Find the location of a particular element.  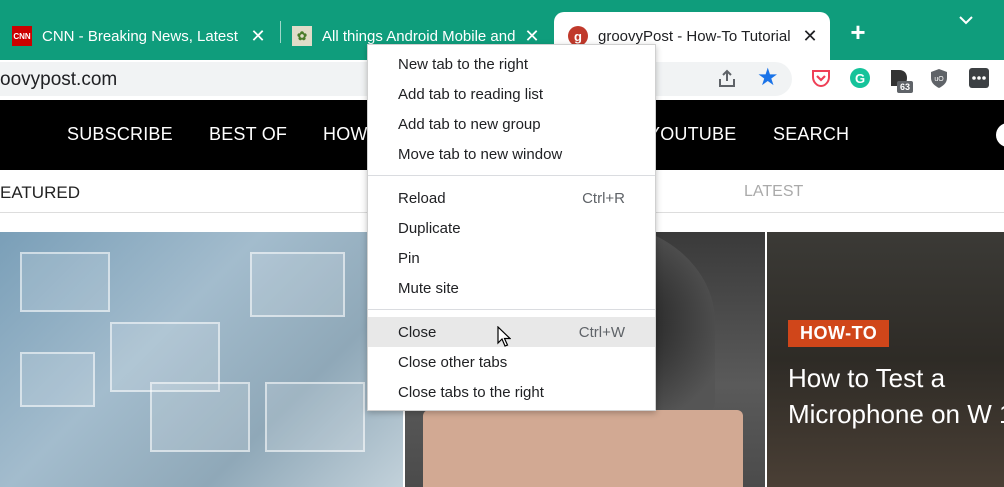

tab-separator is located at coordinates (280, 32).